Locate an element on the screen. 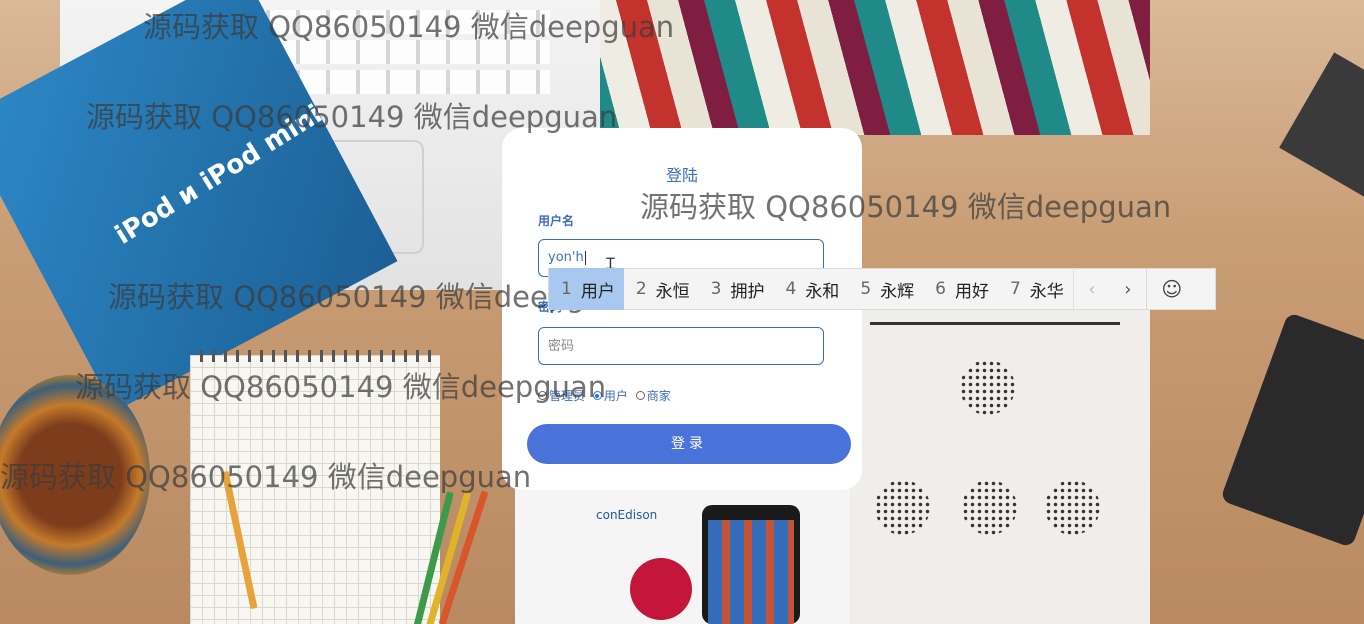 The width and height of the screenshot is (1364, 624). candidate-number: 4 is located at coordinates (791, 289).